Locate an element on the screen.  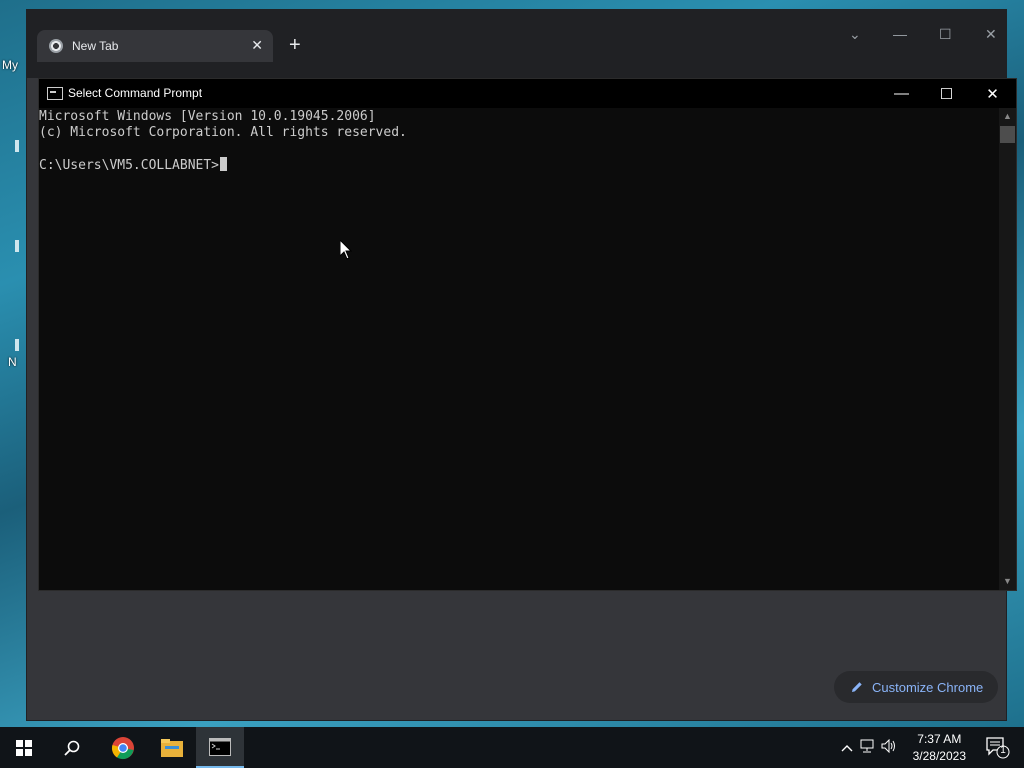
taskbar-command-prompt is located at coordinates (220, 747).